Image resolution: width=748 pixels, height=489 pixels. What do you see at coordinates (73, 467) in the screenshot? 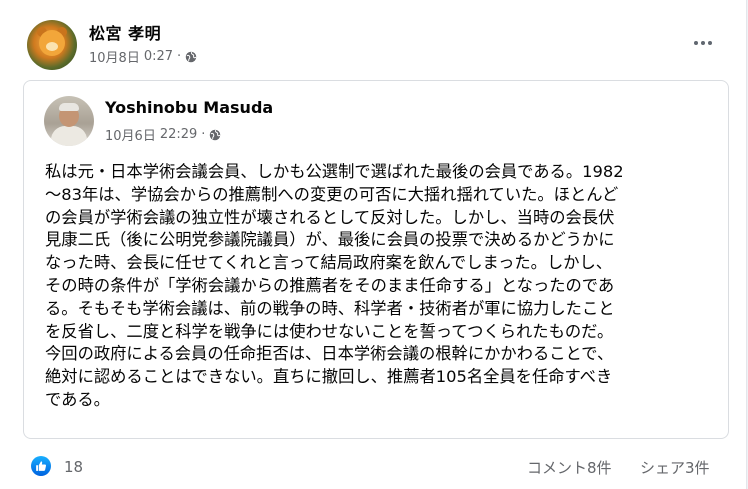
I see `reaction-count: 18` at bounding box center [73, 467].